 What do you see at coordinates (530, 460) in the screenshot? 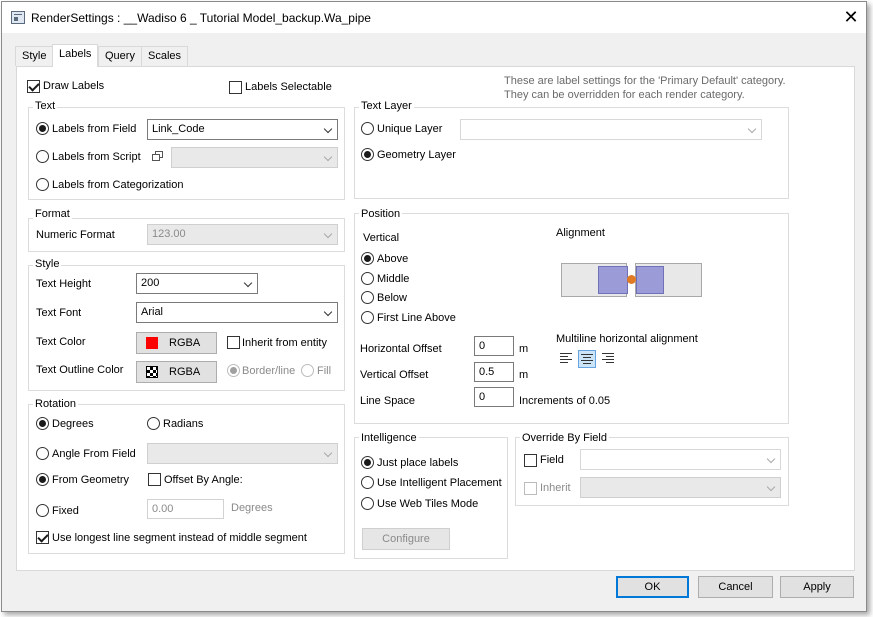
I see `override-field-checkbox` at bounding box center [530, 460].